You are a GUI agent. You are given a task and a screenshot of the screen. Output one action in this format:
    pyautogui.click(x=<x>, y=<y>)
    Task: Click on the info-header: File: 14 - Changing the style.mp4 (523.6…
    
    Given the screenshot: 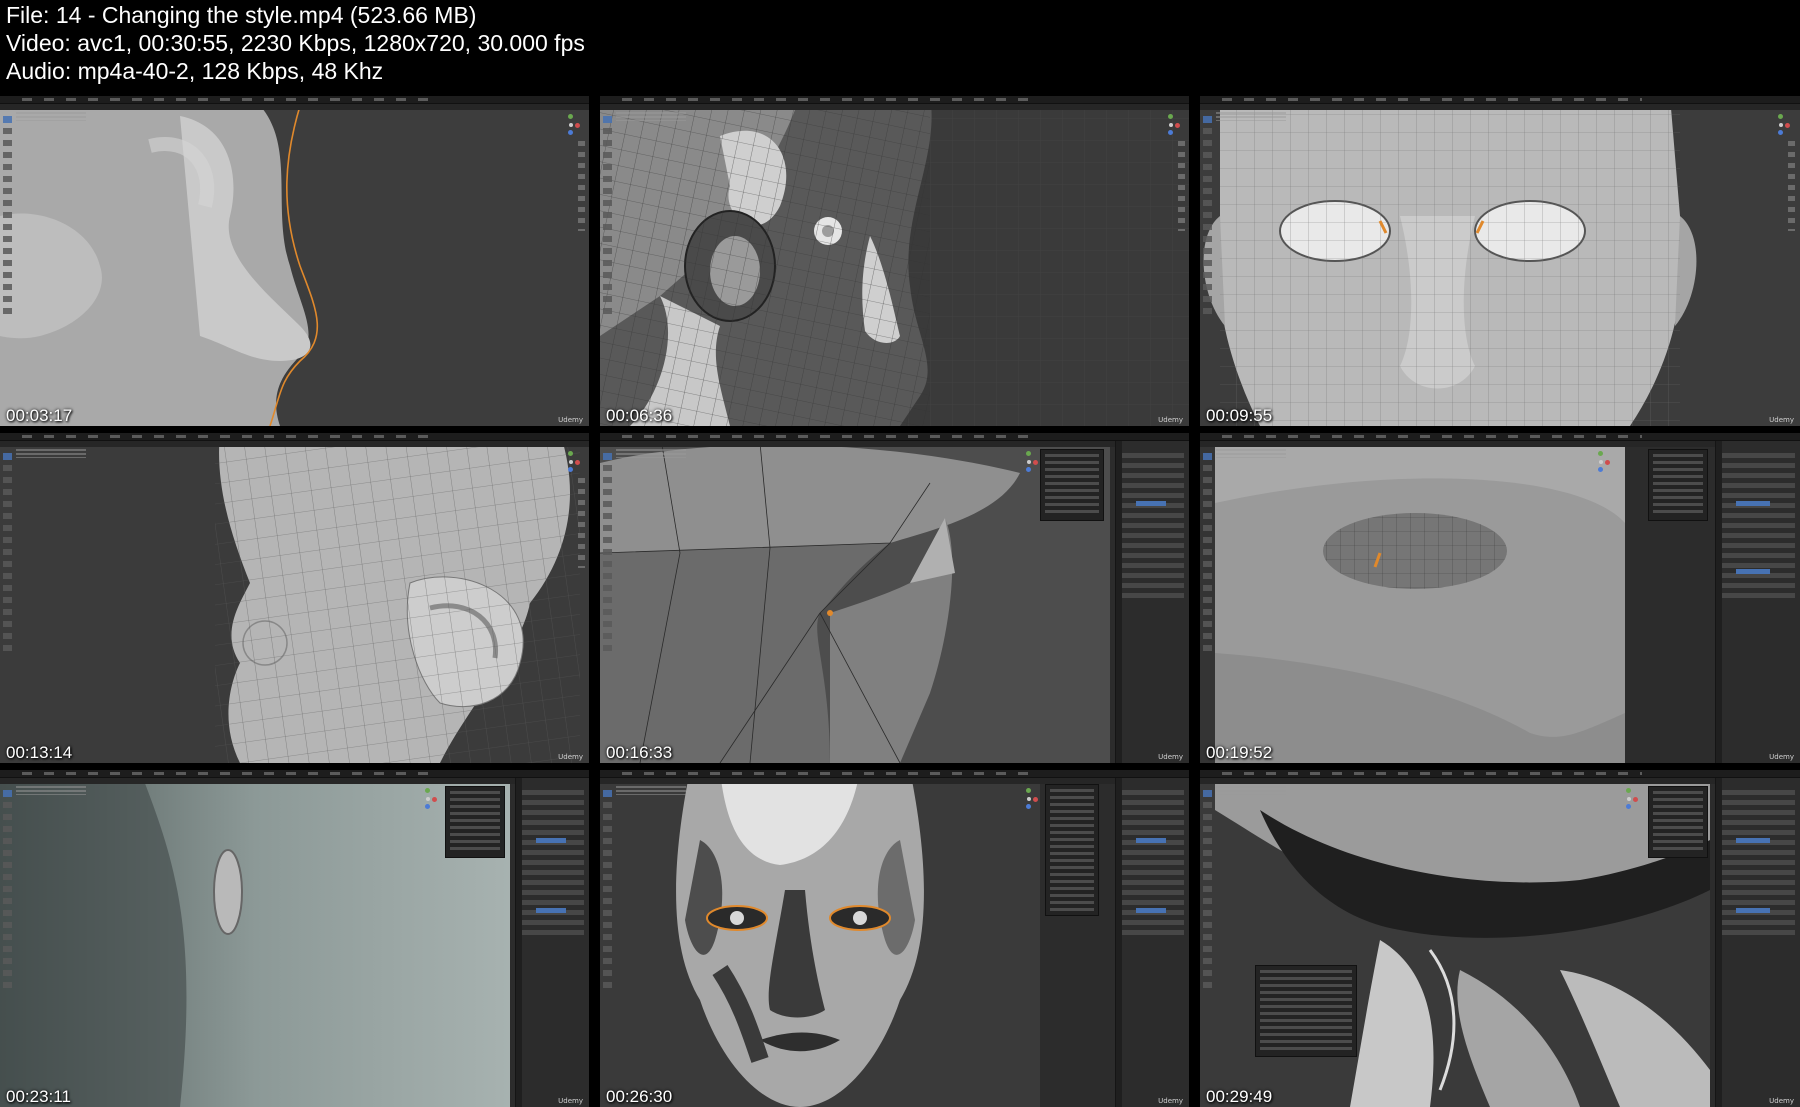 What is the action you would take?
    pyautogui.click(x=900, y=48)
    